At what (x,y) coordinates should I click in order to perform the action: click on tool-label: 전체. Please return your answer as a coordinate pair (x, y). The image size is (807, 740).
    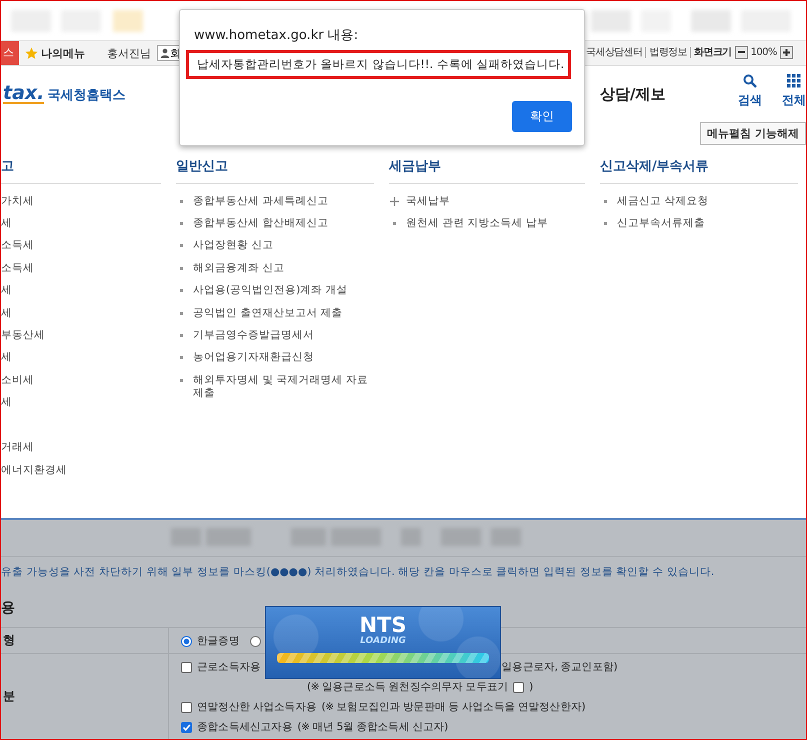
    Looking at the image, I should click on (794, 100).